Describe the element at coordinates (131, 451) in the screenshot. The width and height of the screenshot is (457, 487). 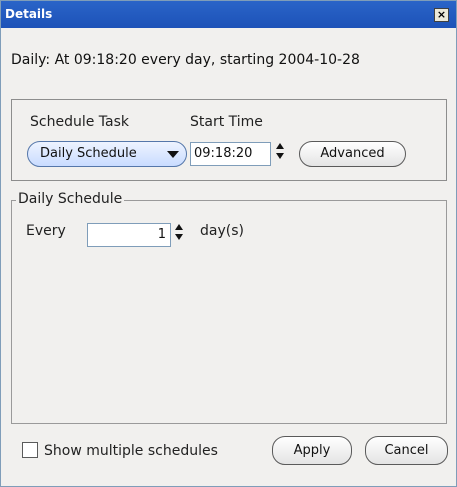
I see `show-multiple-schedules-label: Show multiple schedules` at that location.